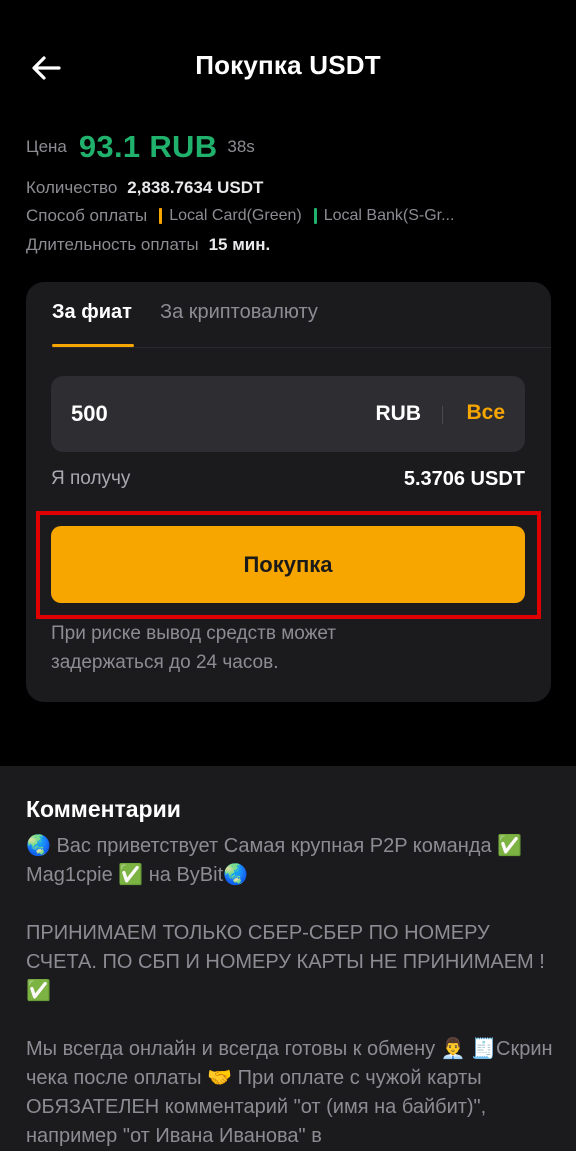  What do you see at coordinates (195, 187) in the screenshot?
I see `quantity-value: 2,838.7634 USDT` at bounding box center [195, 187].